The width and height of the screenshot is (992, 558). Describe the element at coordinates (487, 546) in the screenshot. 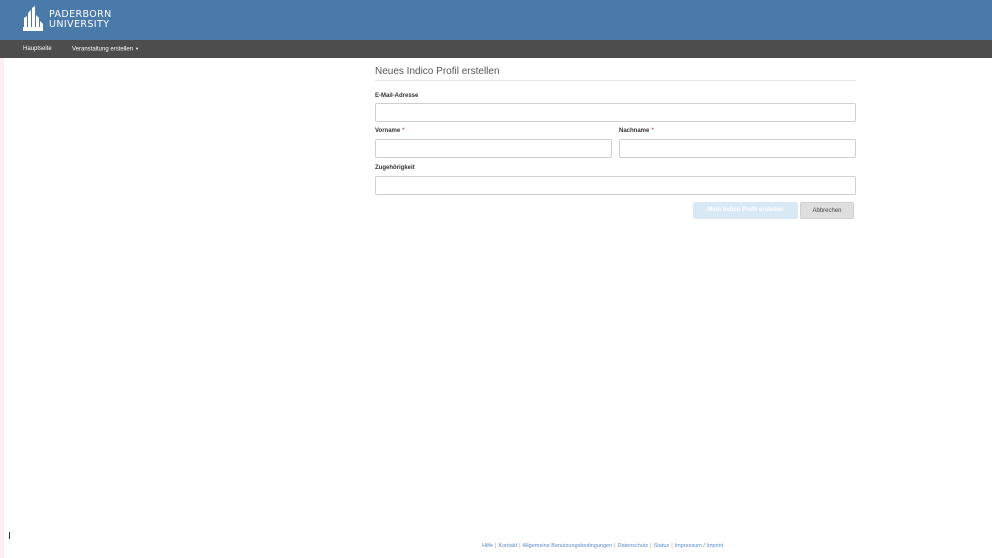

I see `footer-link-hilfe: Hilfe` at that location.